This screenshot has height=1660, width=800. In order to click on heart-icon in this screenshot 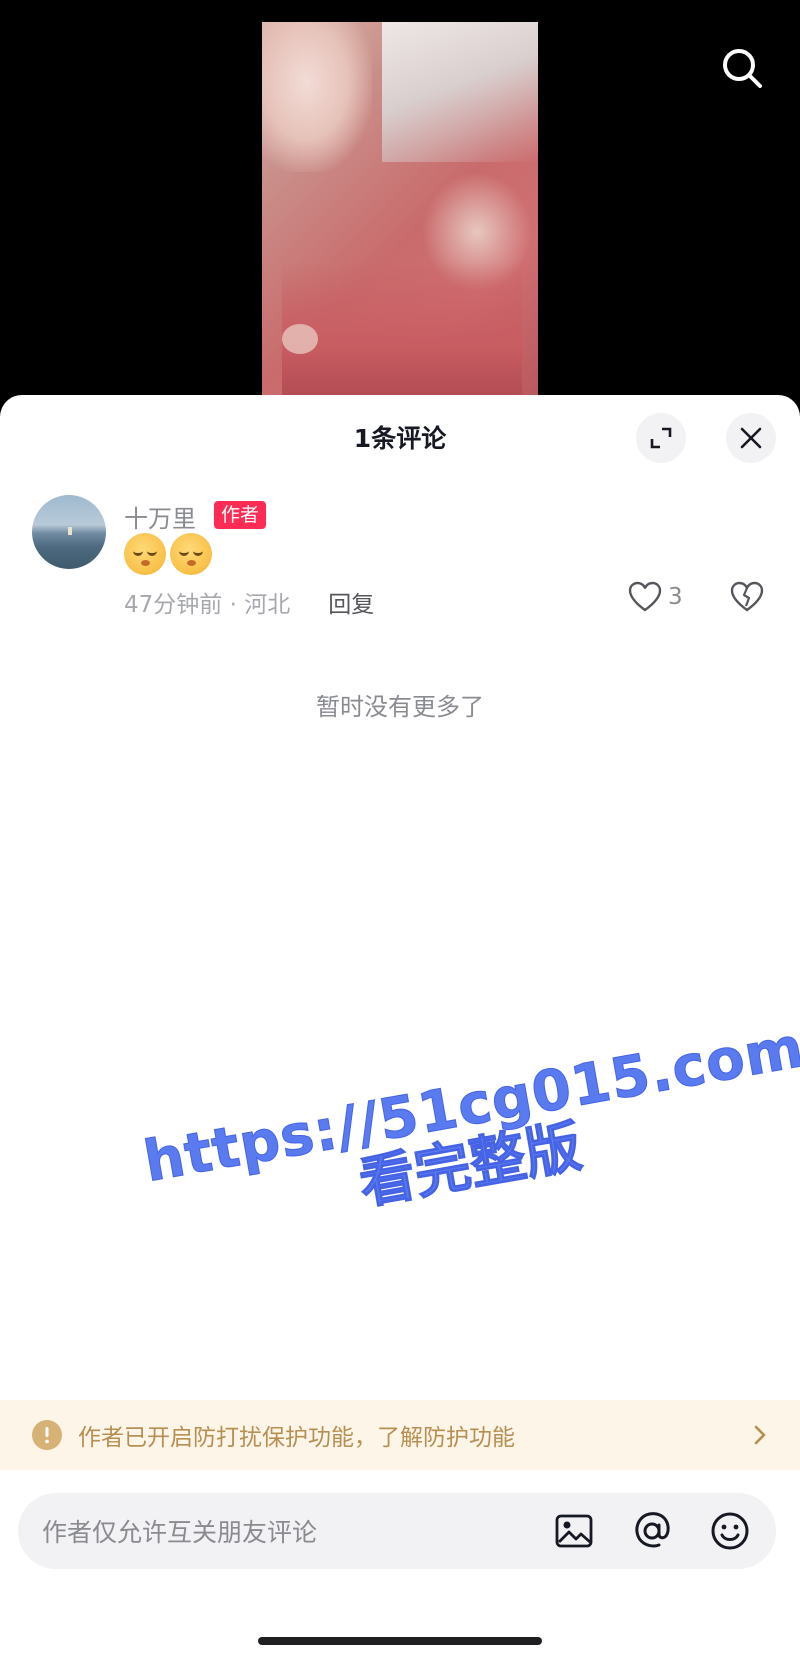, I will do `click(645, 596)`.